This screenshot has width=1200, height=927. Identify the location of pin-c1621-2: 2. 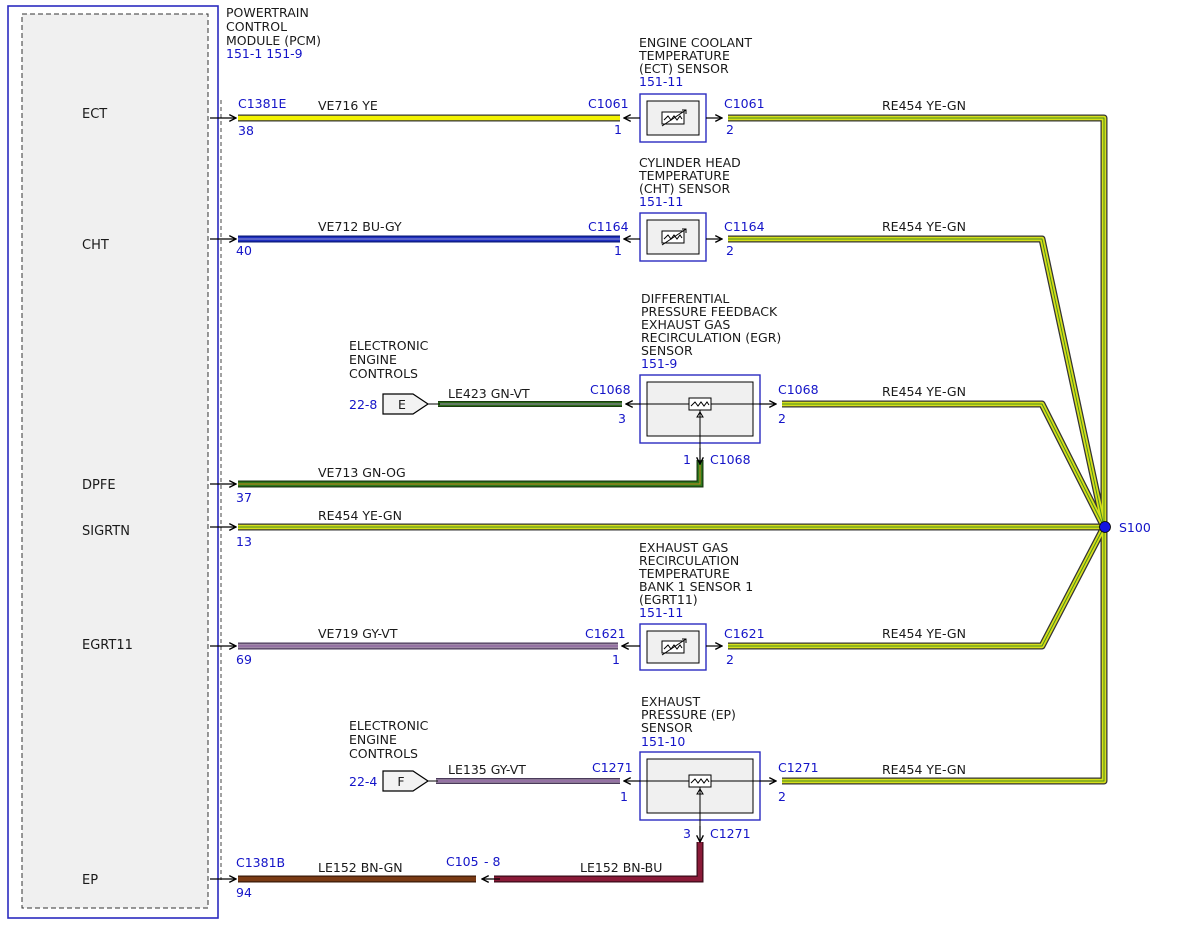
(730, 659).